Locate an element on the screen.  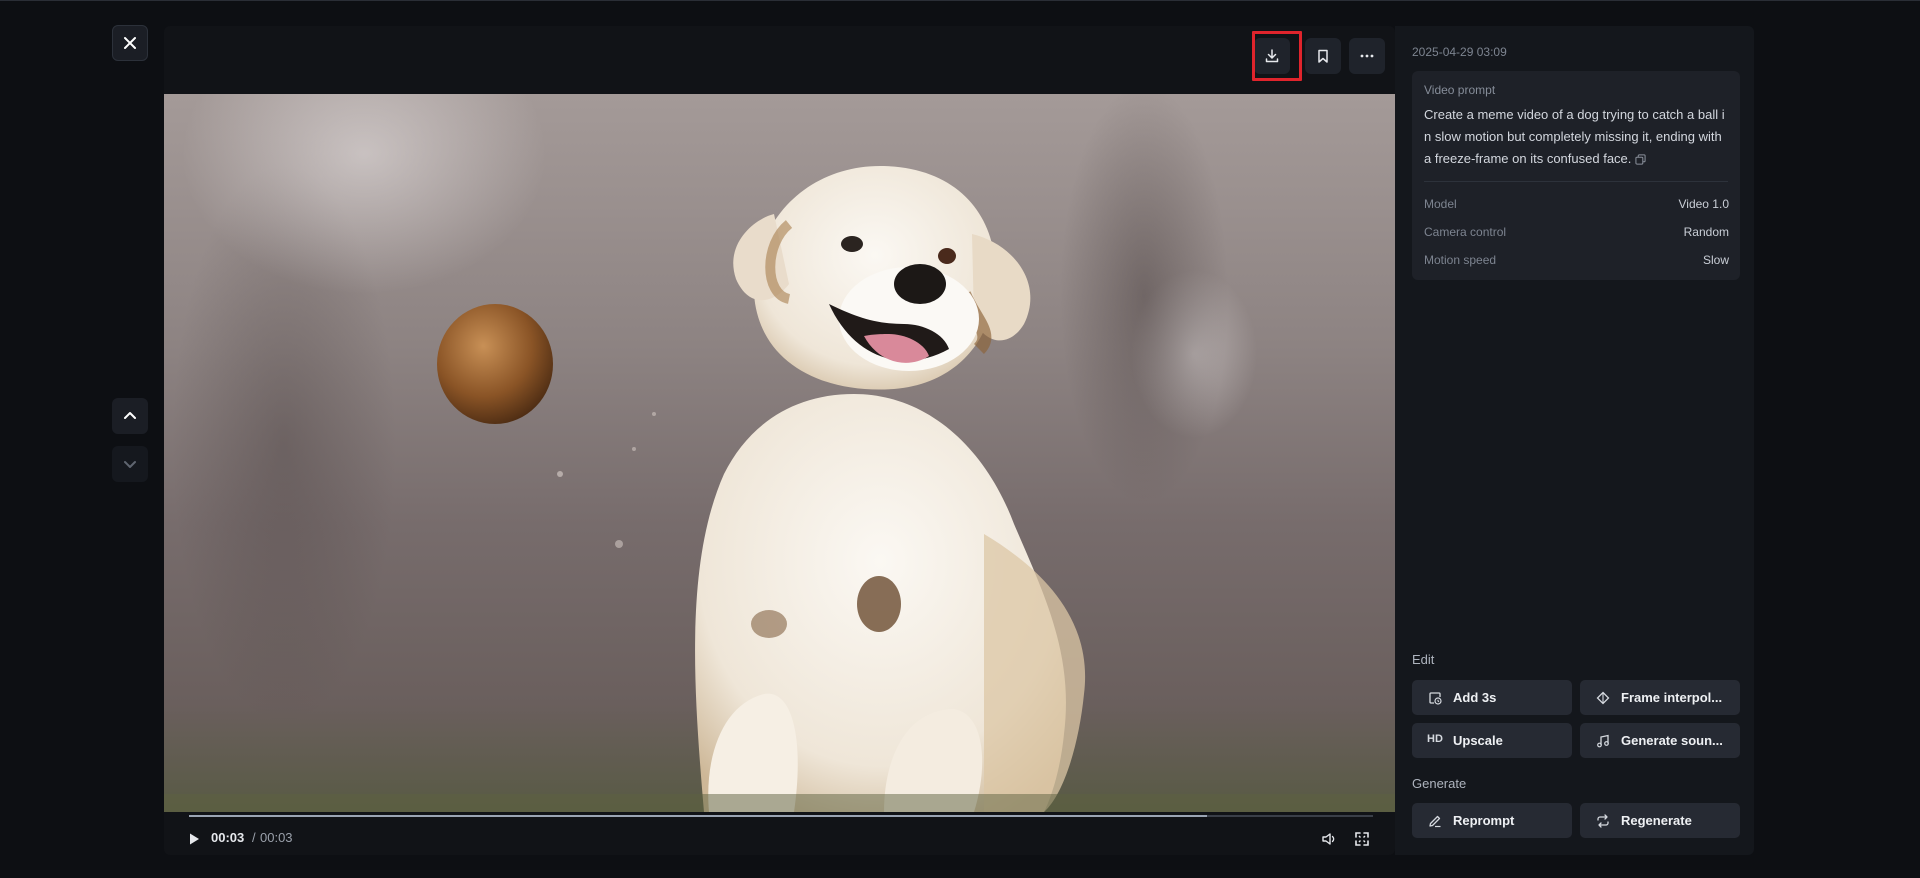
previous-item-button is located at coordinates (130, 416).